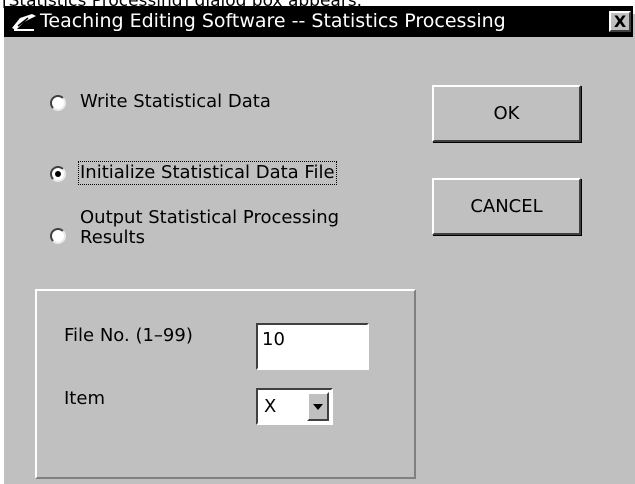 This screenshot has height=484, width=635. Describe the element at coordinates (270, 406) in the screenshot. I see `item-select-value: X` at that location.